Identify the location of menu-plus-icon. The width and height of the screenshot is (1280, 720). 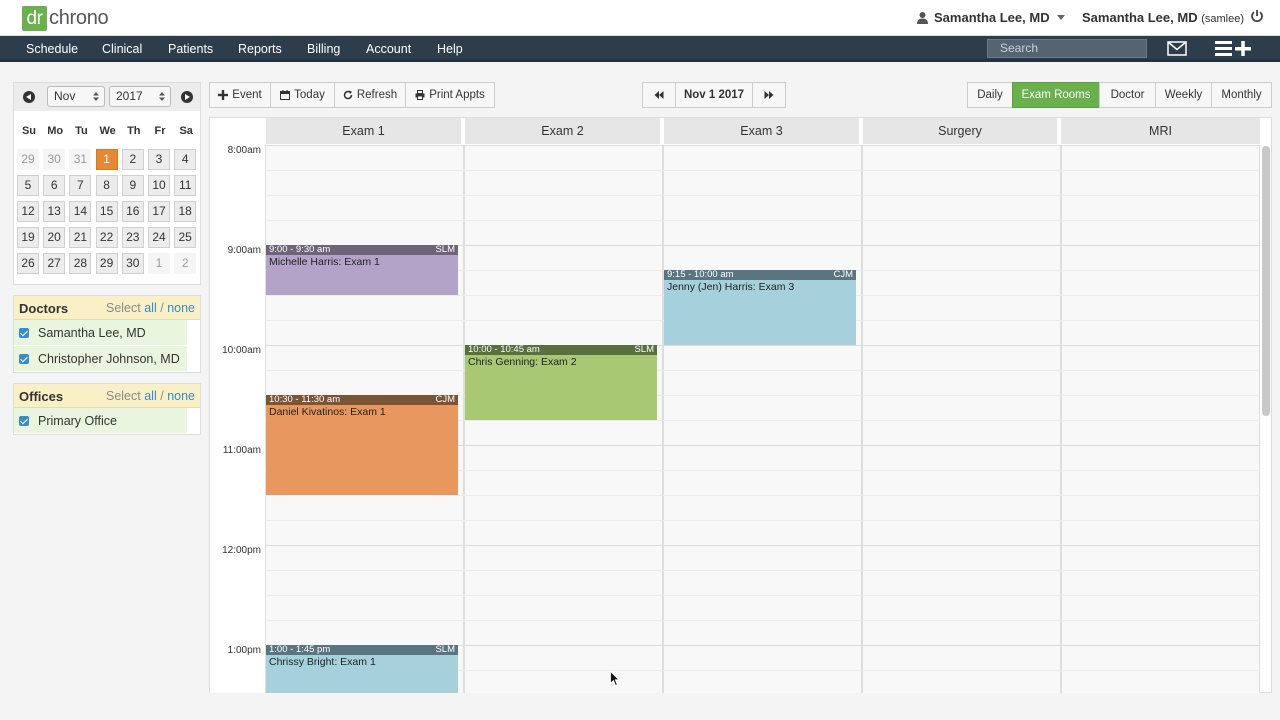
(1234, 48).